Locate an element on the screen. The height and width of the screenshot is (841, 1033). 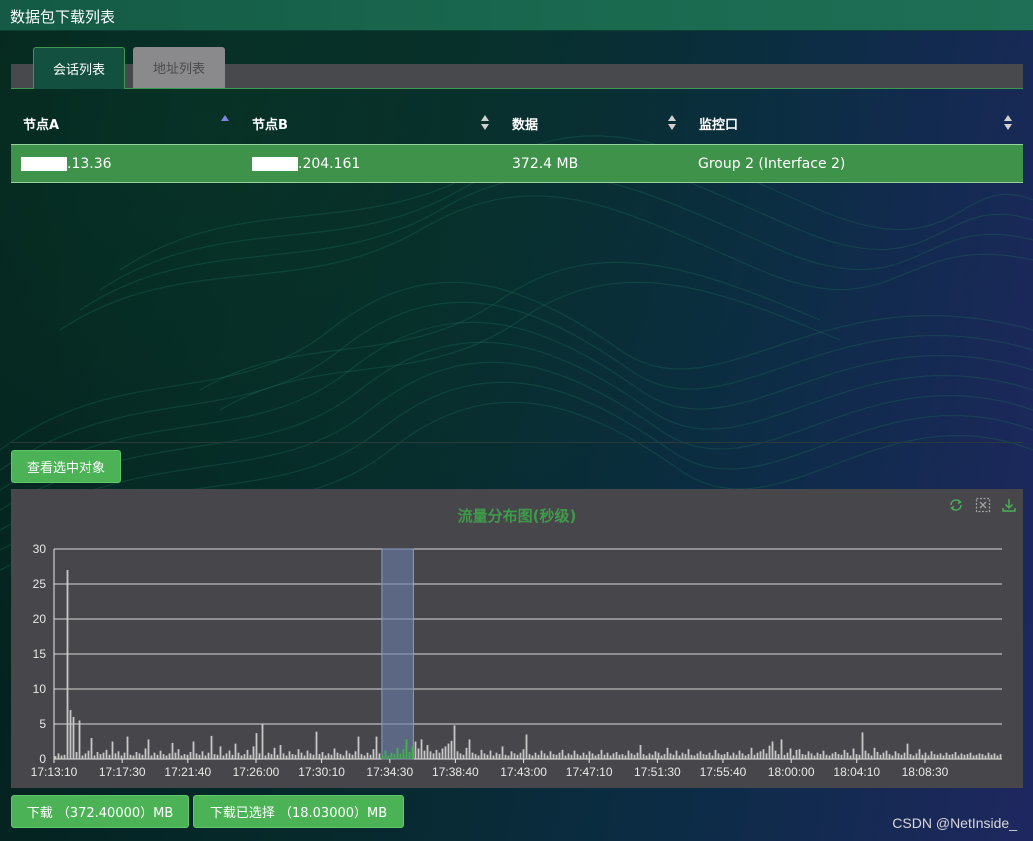
y-tick-label: 25 is located at coordinates (40, 584).